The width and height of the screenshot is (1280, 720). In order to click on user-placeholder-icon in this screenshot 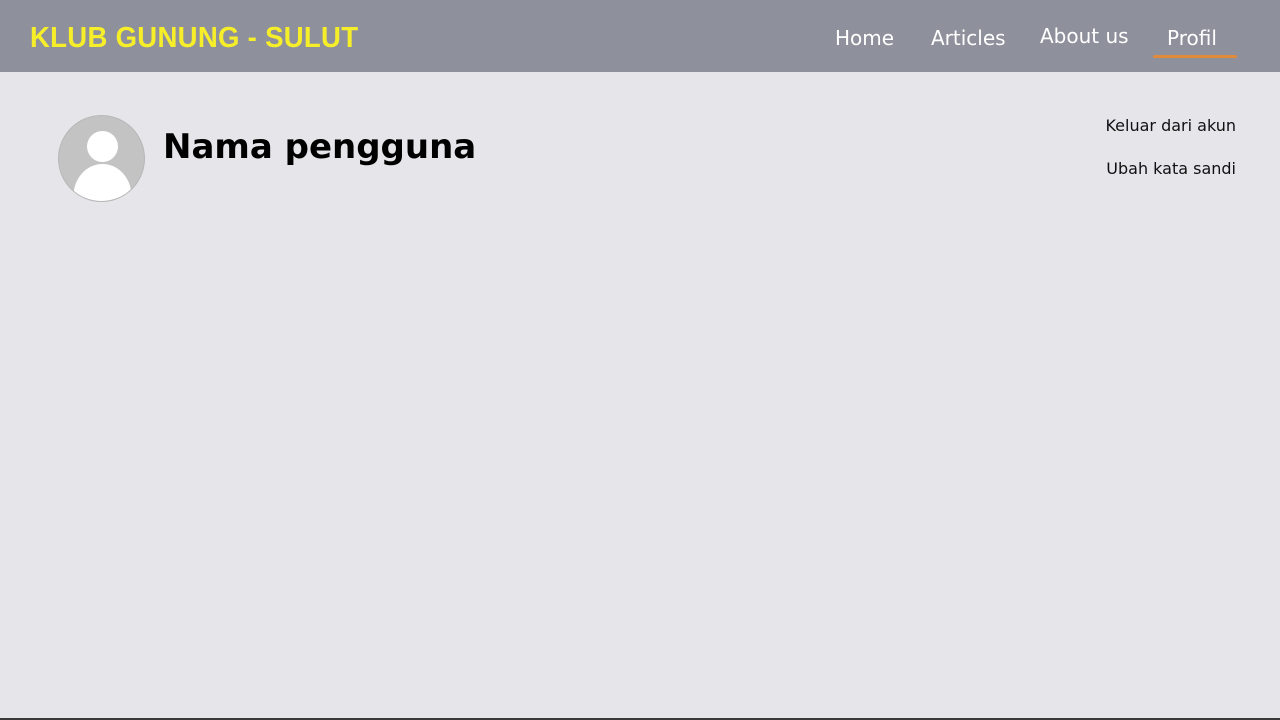, I will do `click(102, 166)`.